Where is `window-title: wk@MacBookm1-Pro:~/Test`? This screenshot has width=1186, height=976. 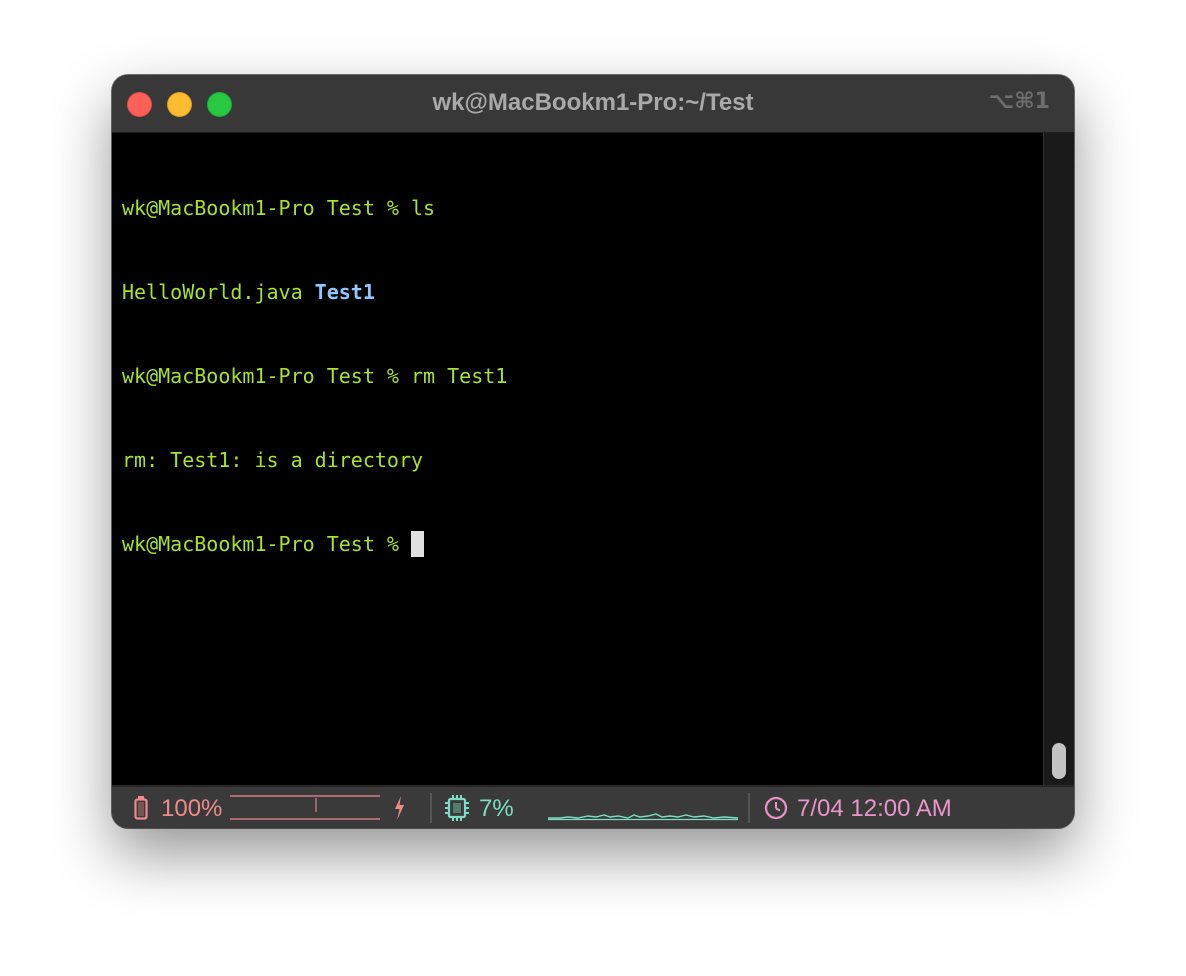 window-title: wk@MacBookm1-Pro:~/Test is located at coordinates (593, 102).